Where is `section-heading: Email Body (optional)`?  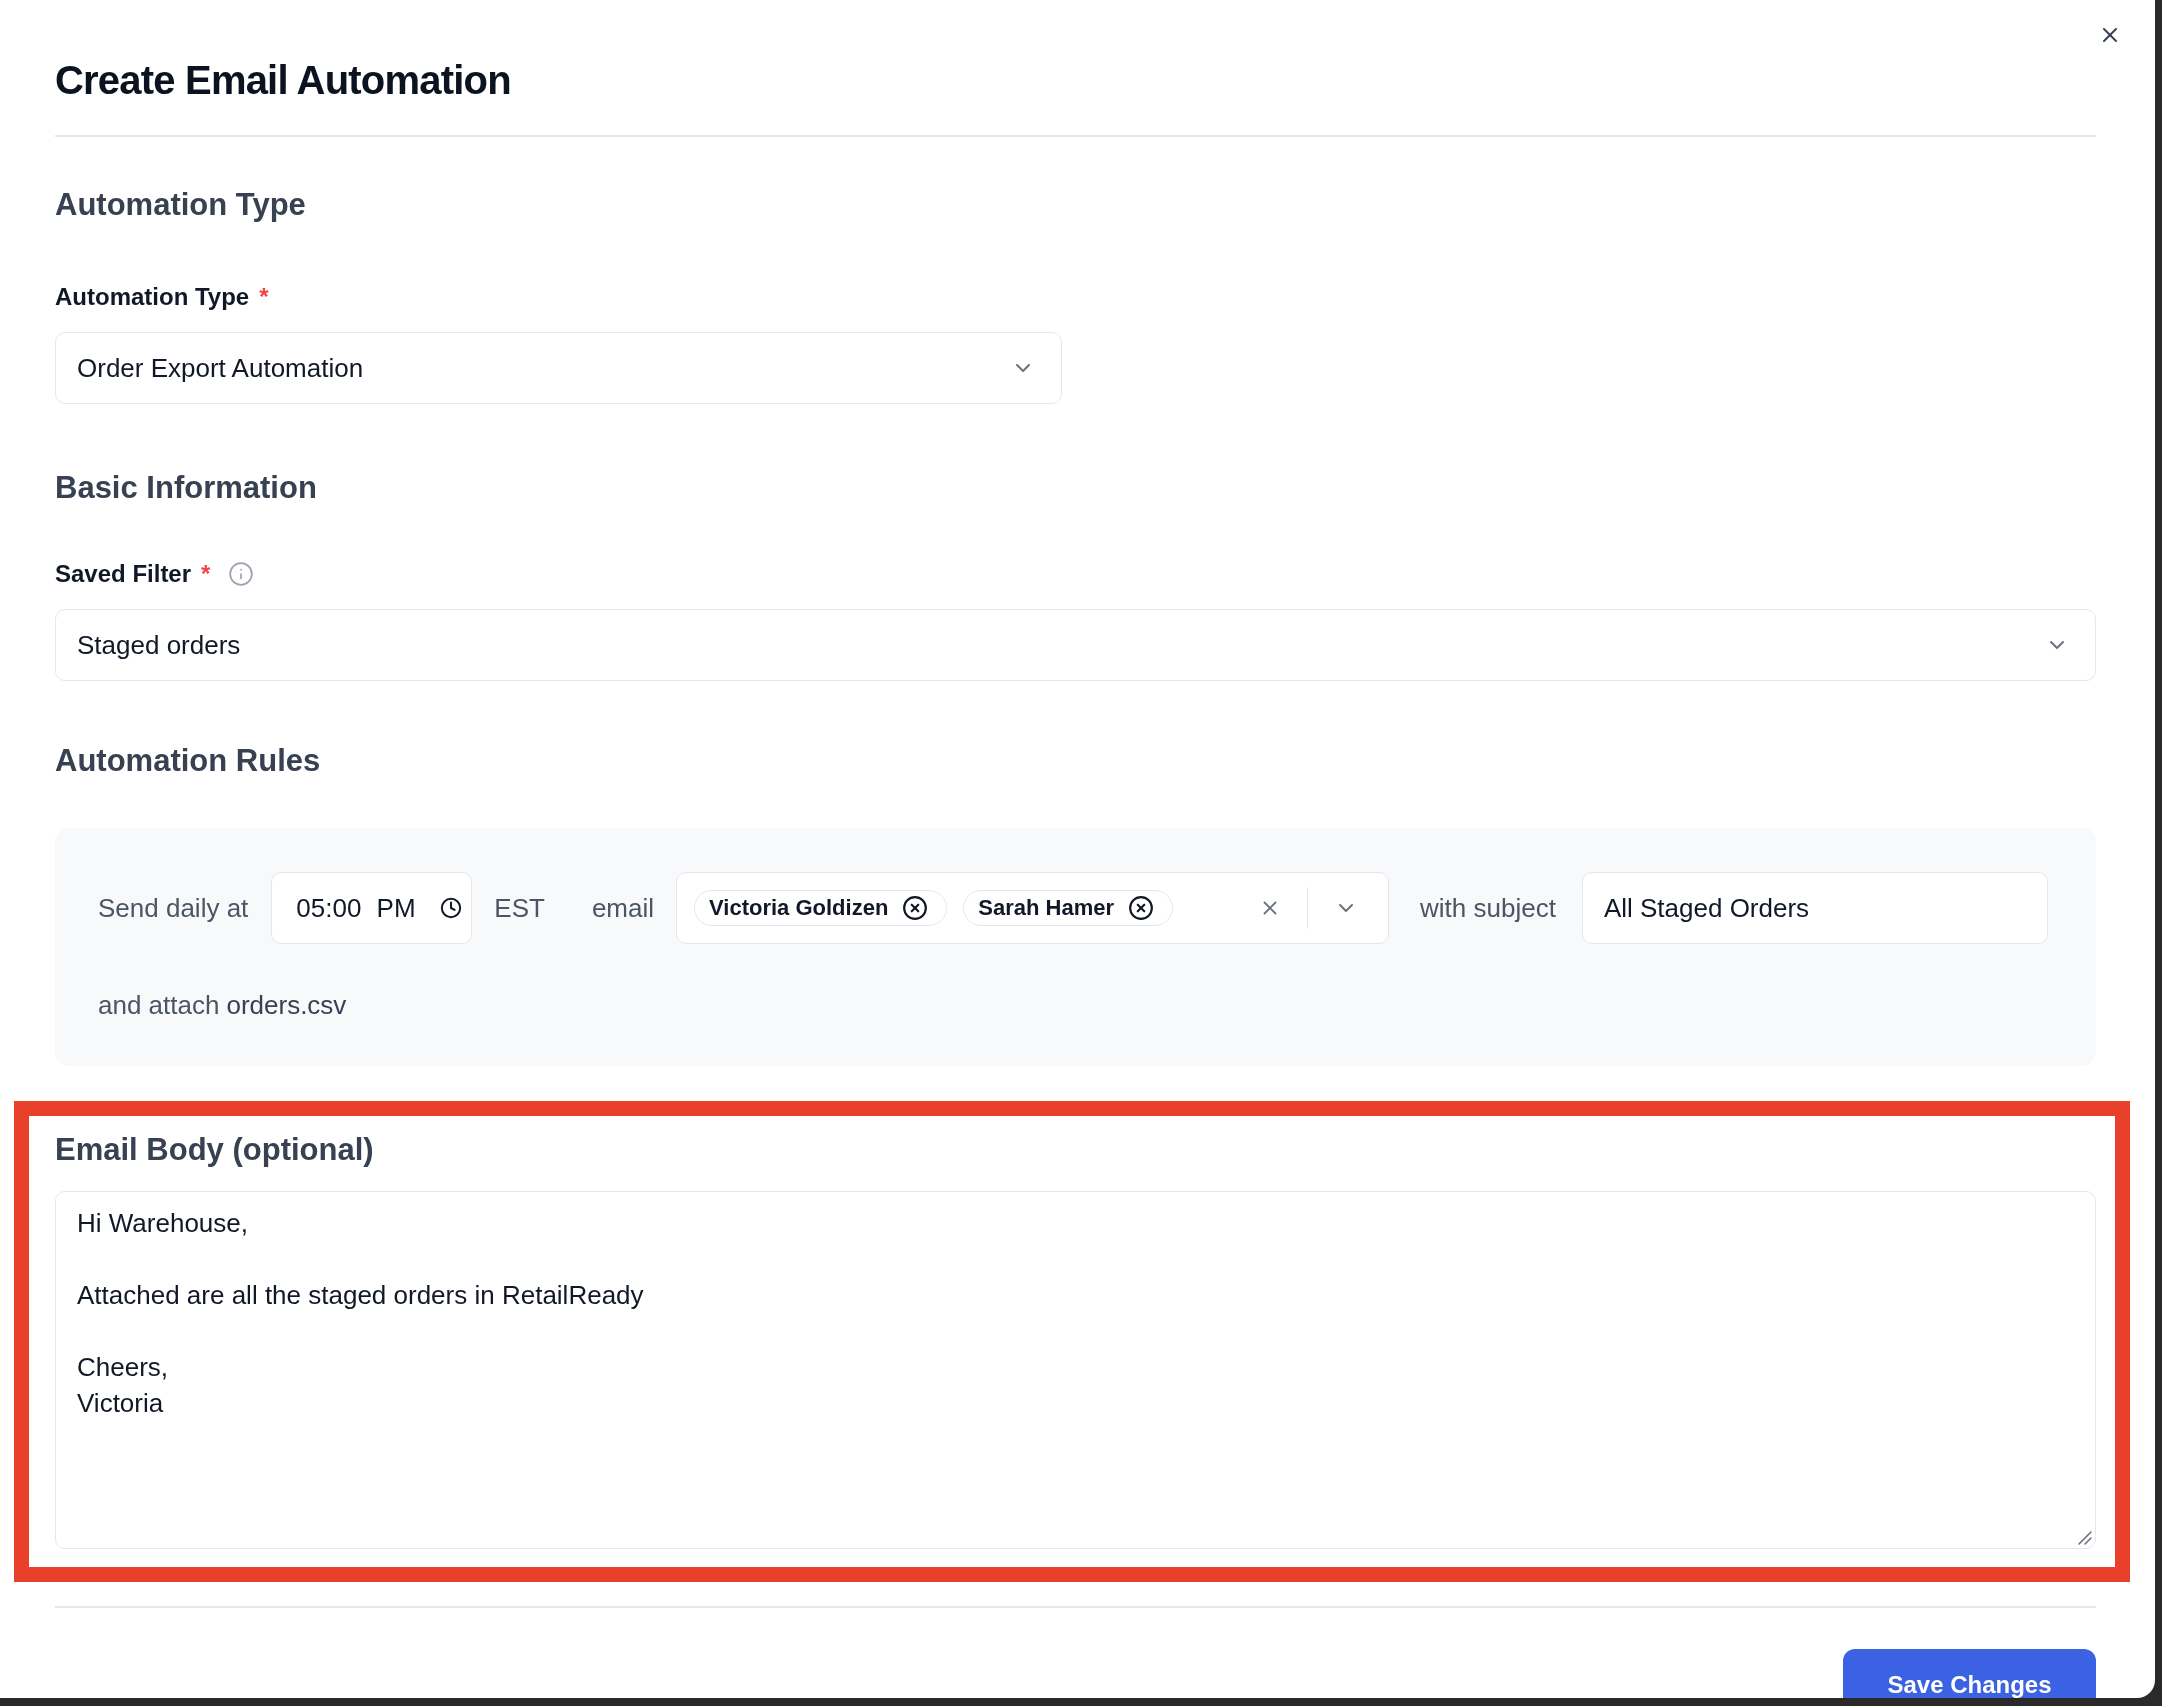
section-heading: Email Body (optional) is located at coordinates (214, 1150).